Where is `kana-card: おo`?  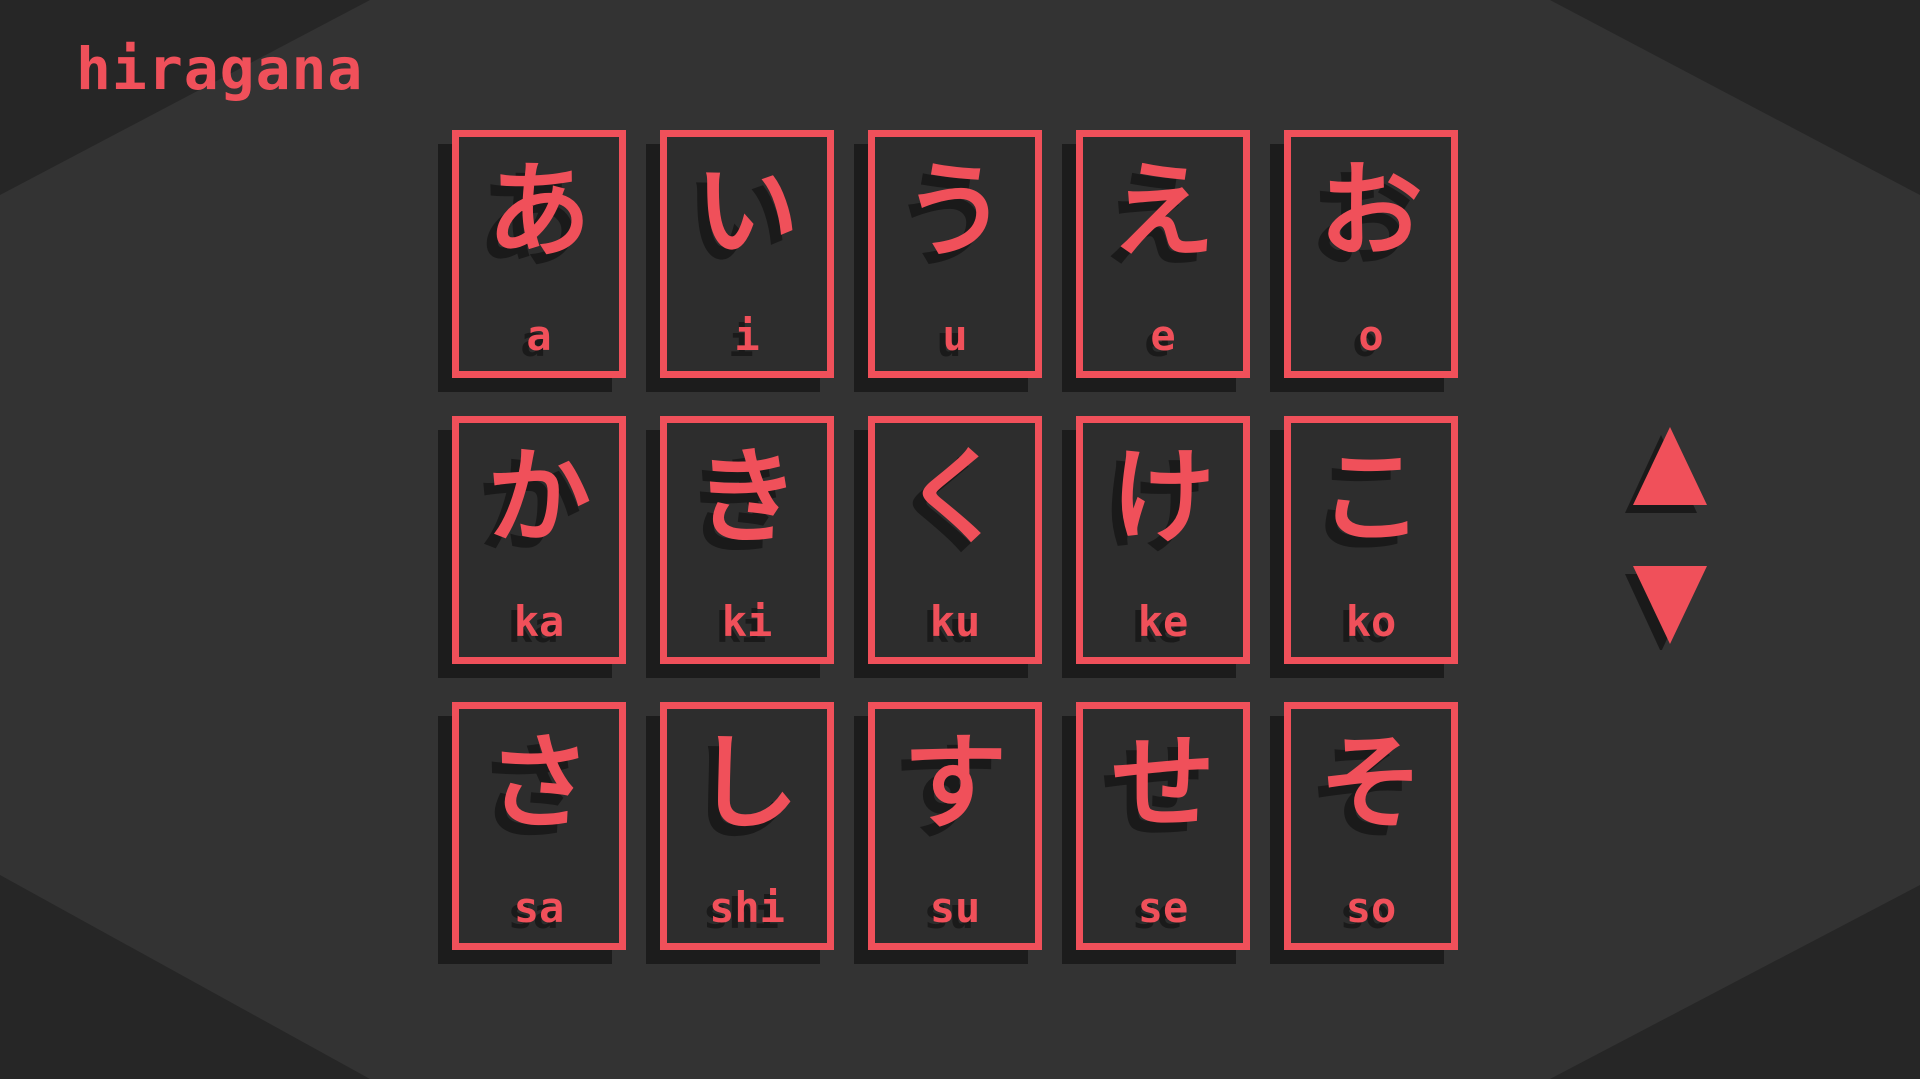
kana-card: おo is located at coordinates (1371, 254).